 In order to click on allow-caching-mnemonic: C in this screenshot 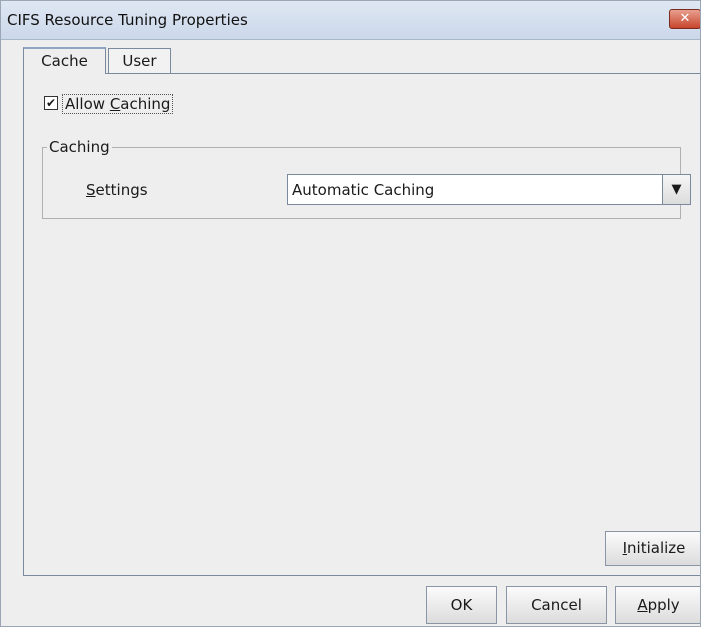, I will do `click(115, 104)`.